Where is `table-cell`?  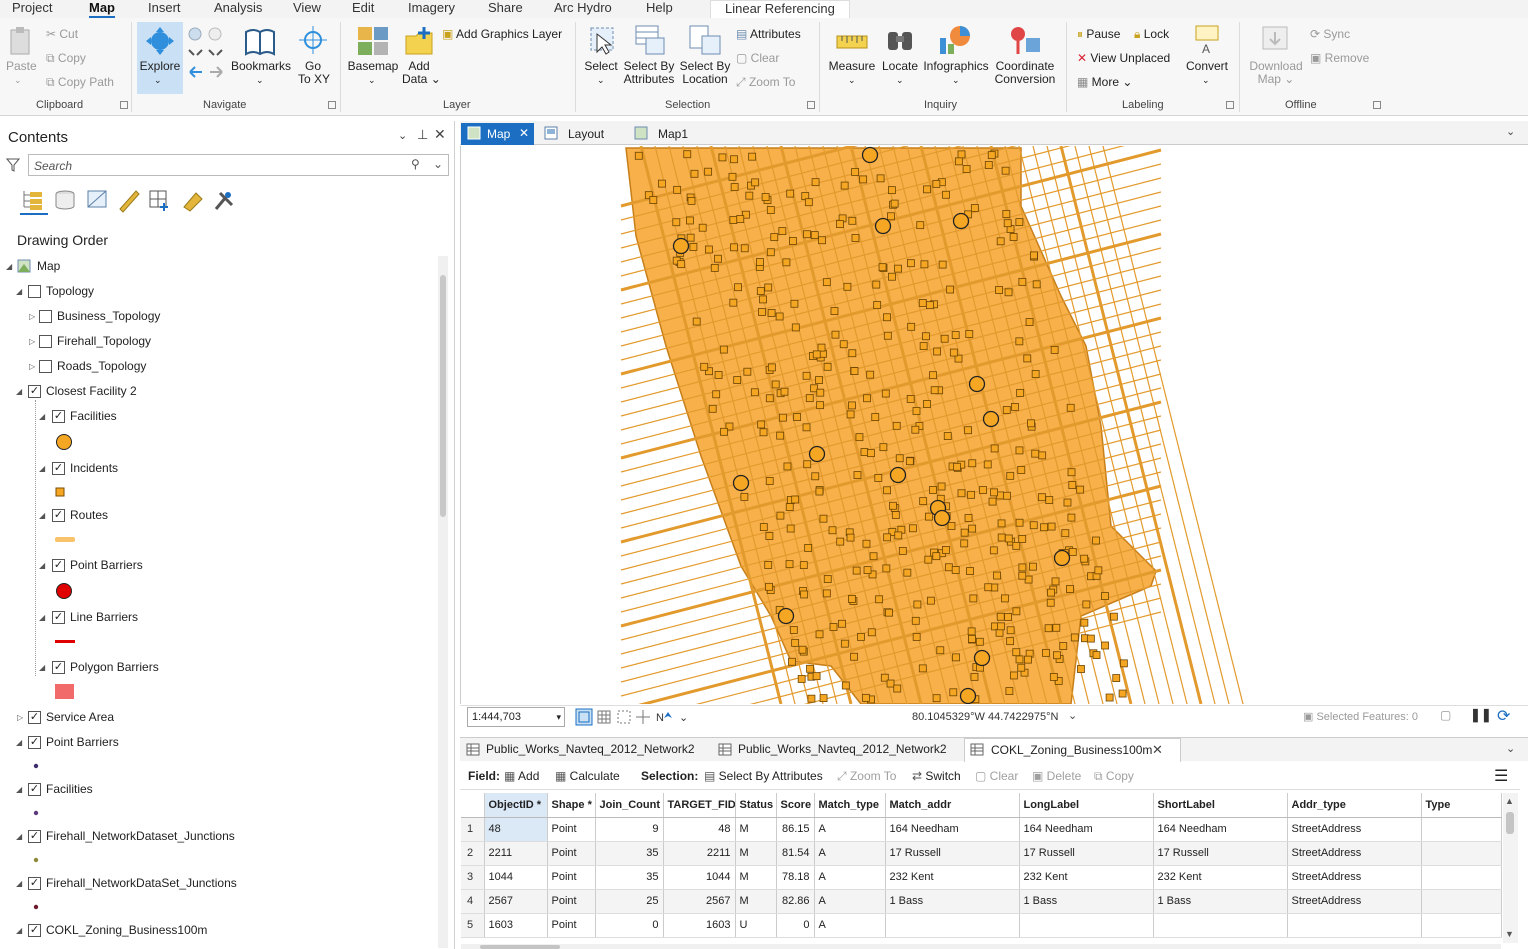 table-cell is located at coordinates (1086, 925).